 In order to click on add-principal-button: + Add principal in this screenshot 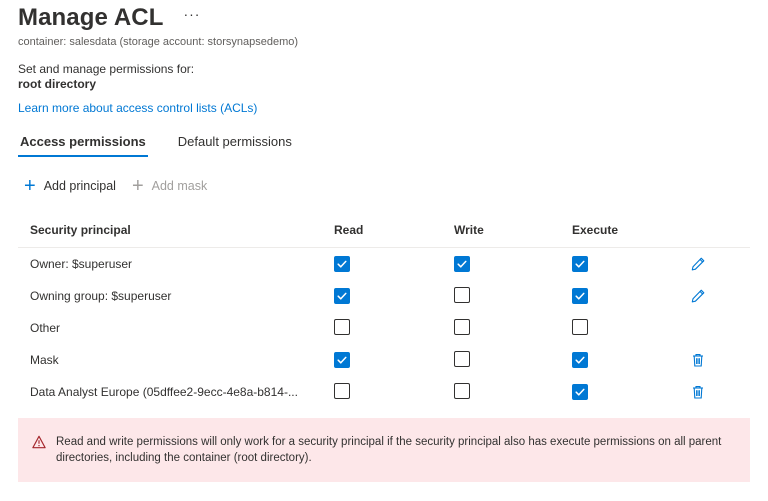, I will do `click(70, 186)`.